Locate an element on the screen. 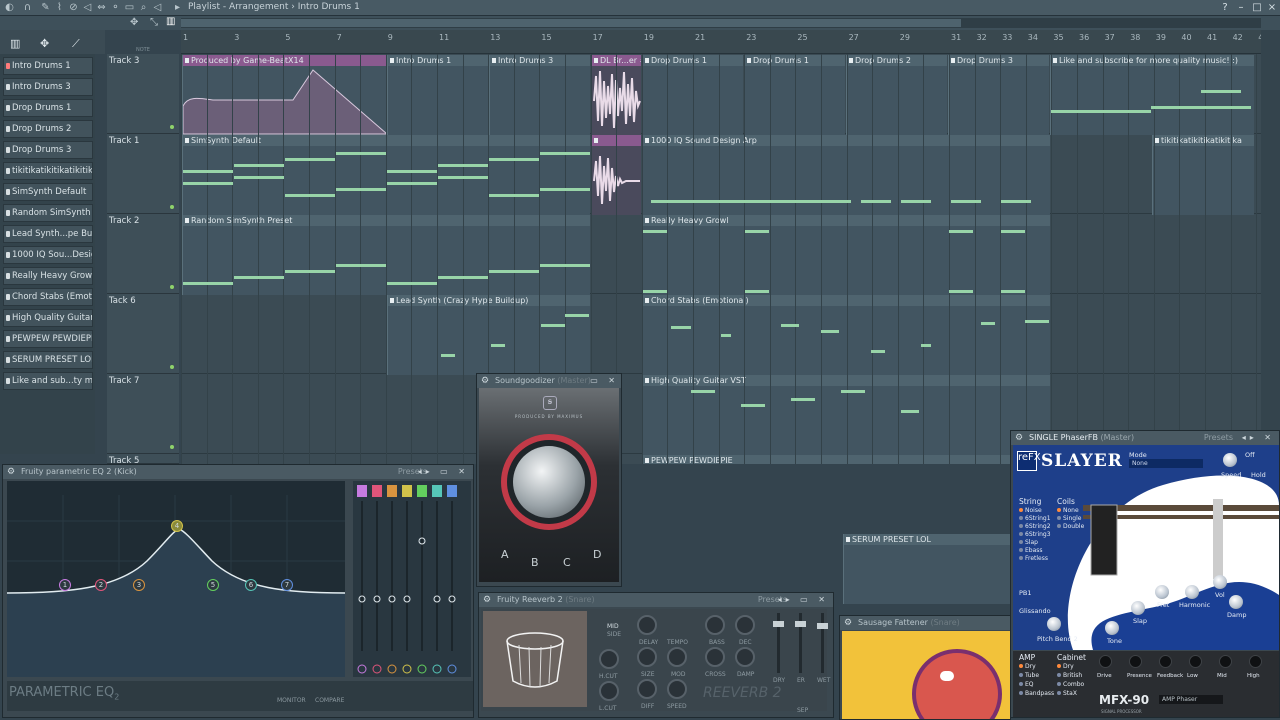  pattern-item: Drop Drums 3 is located at coordinates (48, 150).